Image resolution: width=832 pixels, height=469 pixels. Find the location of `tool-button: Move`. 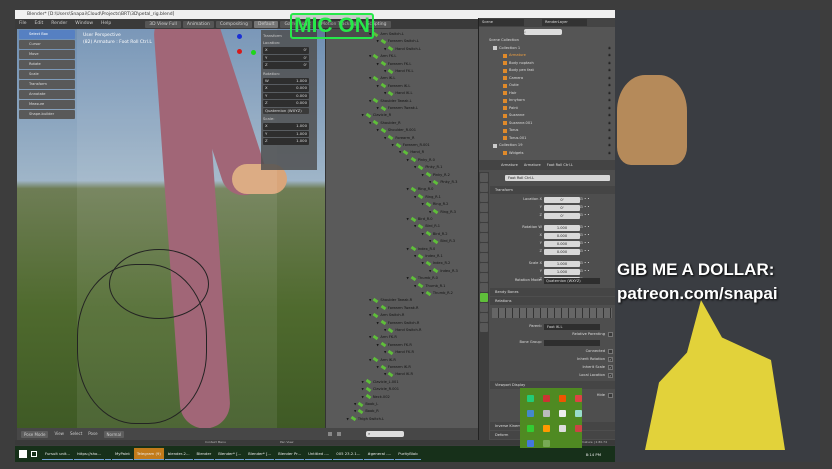

tool-button: Move is located at coordinates (47, 54).